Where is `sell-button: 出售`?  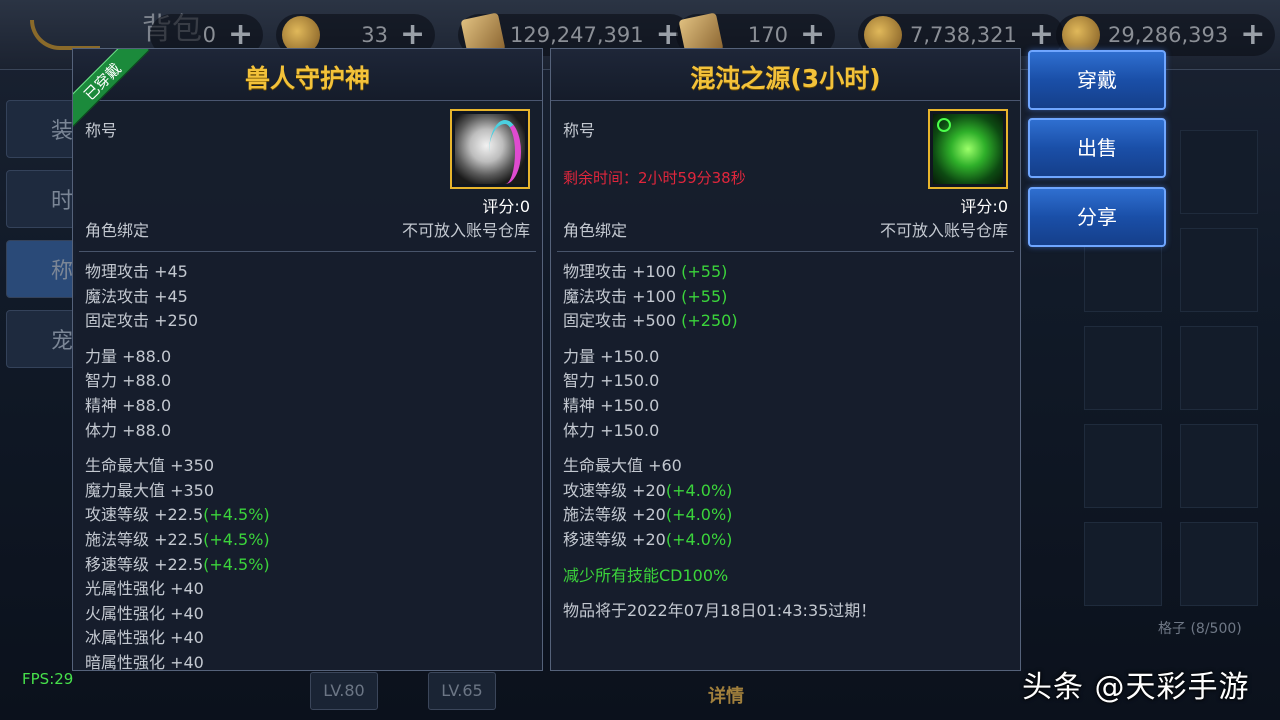 sell-button: 出售 is located at coordinates (1097, 148).